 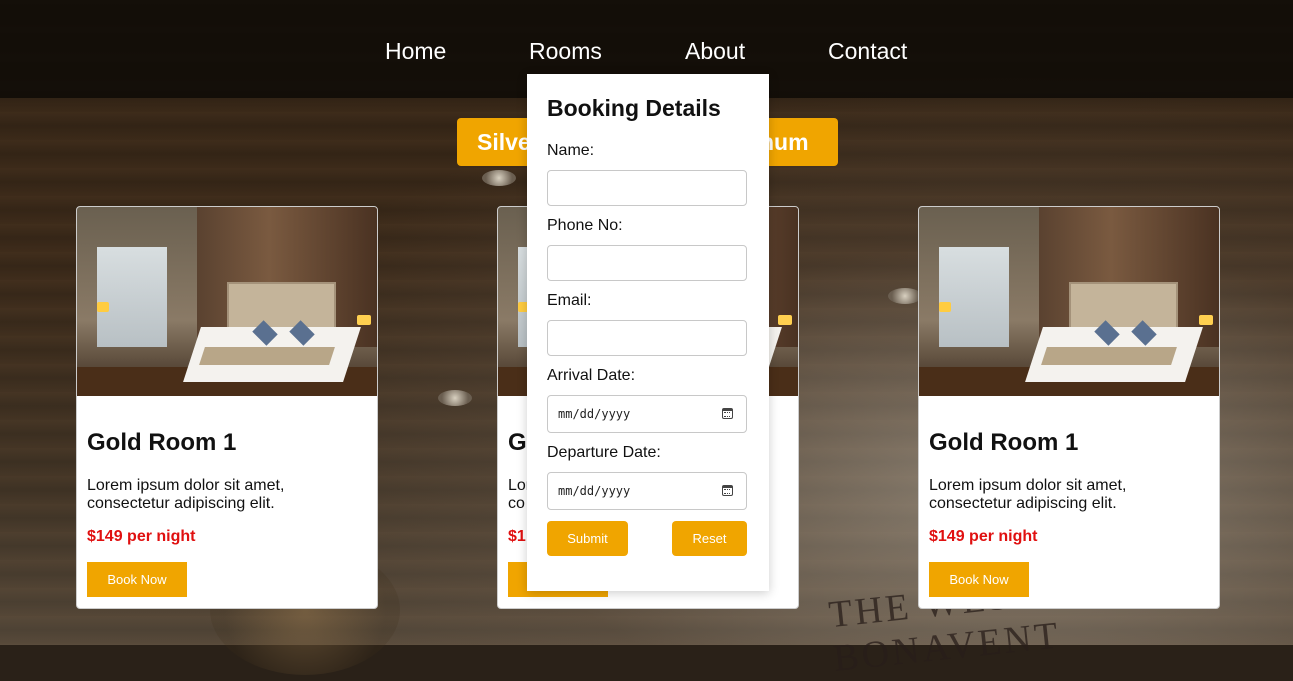 I want to click on departure-date-placeholder: mm/dd/yyyy, so click(x=594, y=491).